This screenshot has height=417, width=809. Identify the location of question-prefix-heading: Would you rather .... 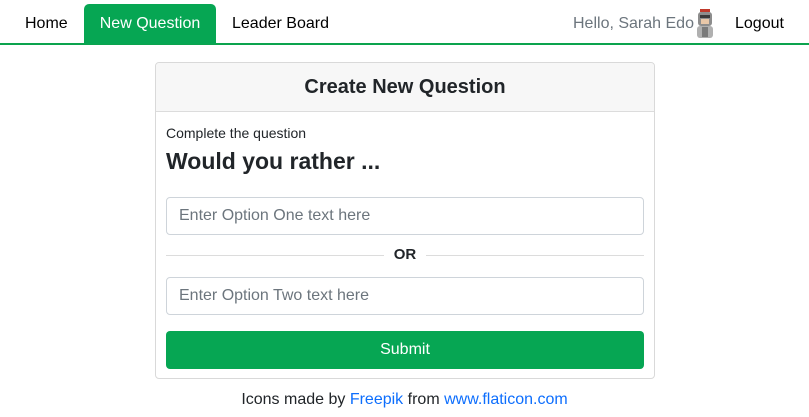
(273, 161).